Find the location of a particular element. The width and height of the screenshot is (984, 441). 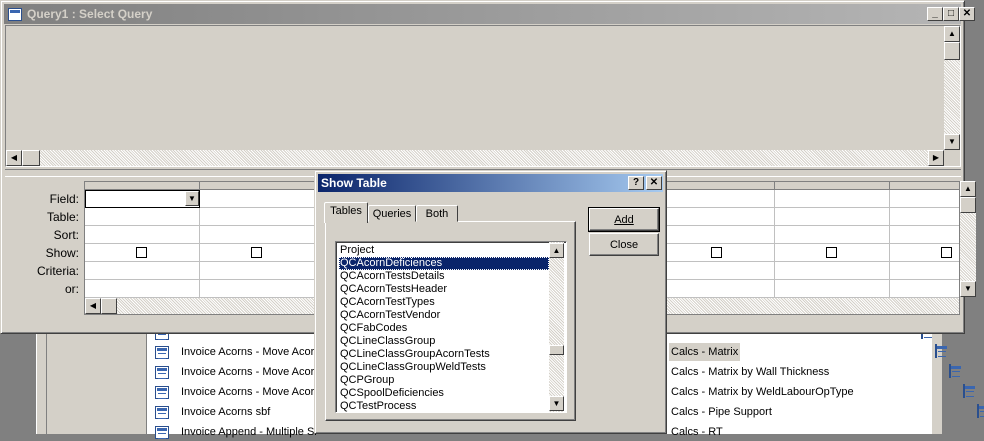

close-icon: ✕ is located at coordinates (654, 183).